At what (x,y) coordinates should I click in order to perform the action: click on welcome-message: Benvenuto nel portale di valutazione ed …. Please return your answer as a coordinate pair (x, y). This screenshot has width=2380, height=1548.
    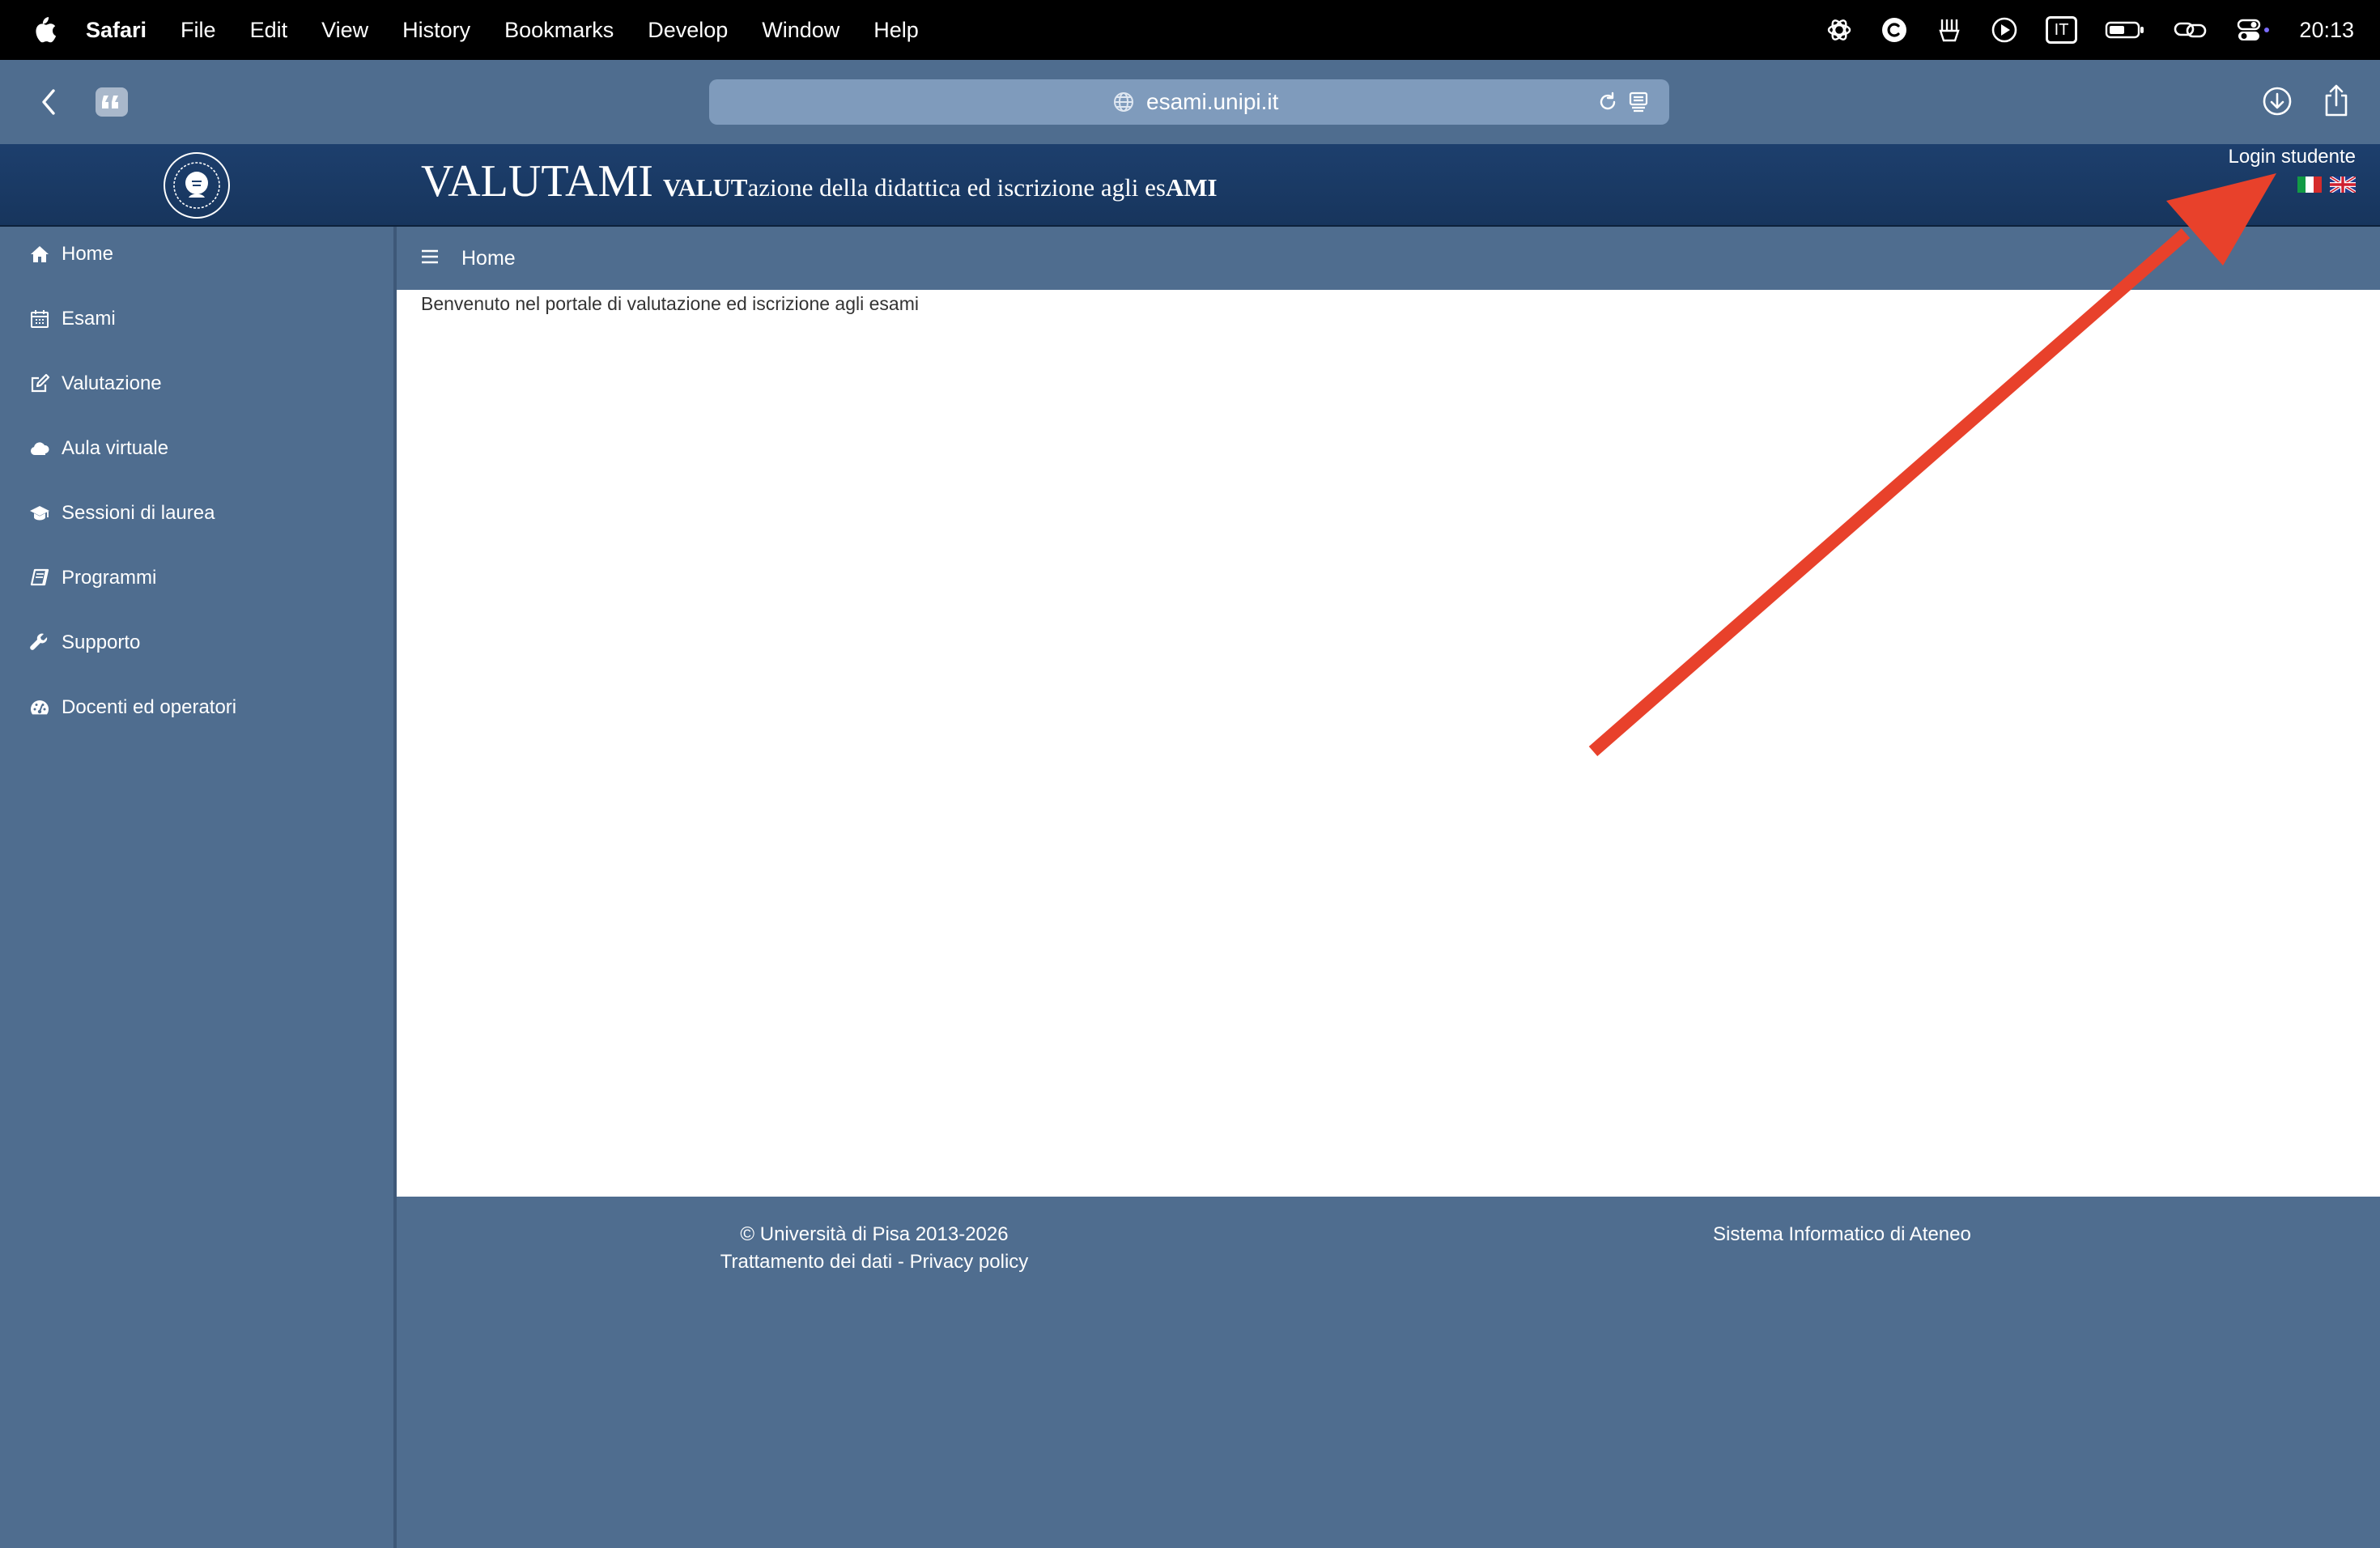
    Looking at the image, I should click on (670, 304).